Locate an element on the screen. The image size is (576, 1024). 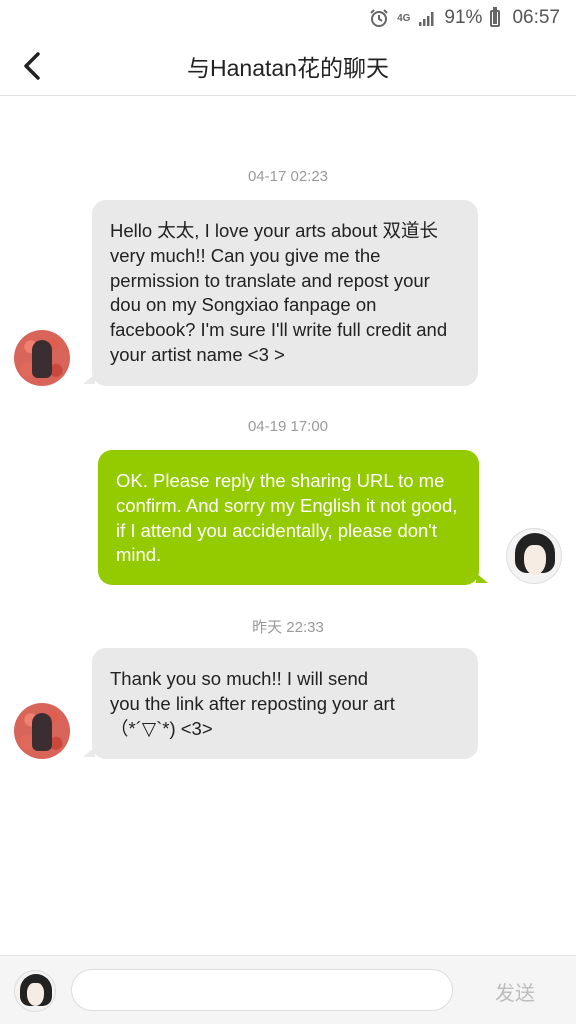
chat-header: 与Hanatan花的聊天 is located at coordinates (288, 66).